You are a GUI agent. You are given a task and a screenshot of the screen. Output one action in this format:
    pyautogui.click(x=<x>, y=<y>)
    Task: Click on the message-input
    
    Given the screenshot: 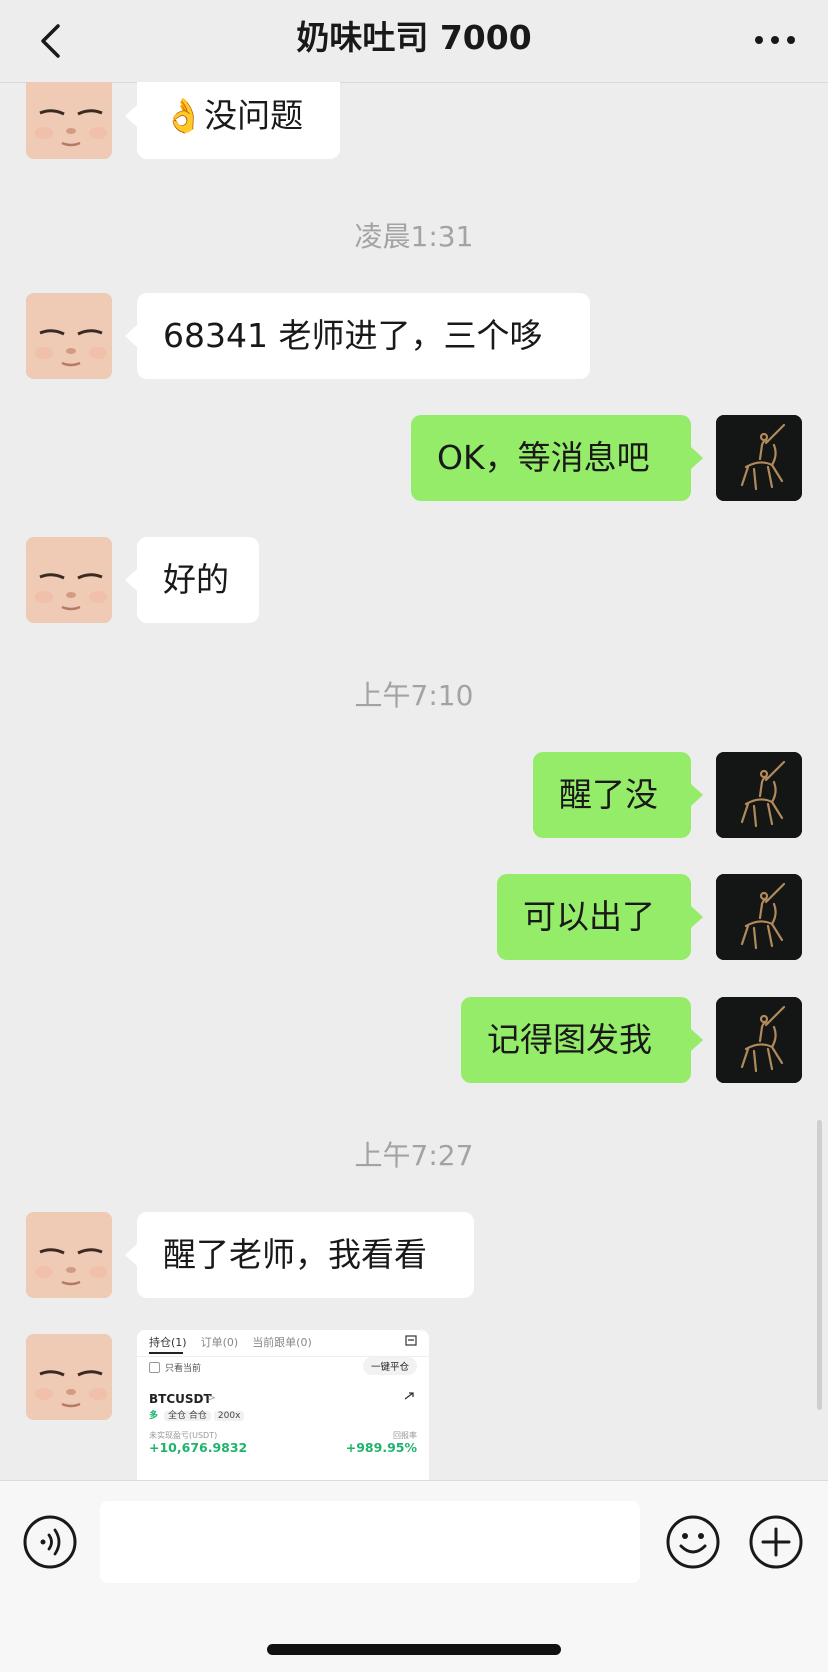 What is the action you would take?
    pyautogui.click(x=370, y=1542)
    